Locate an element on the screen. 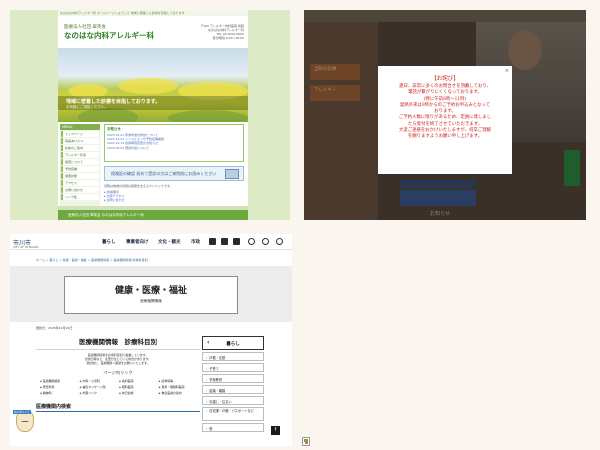  mascot-tag: 市川市キャラ is located at coordinates (22, 412).